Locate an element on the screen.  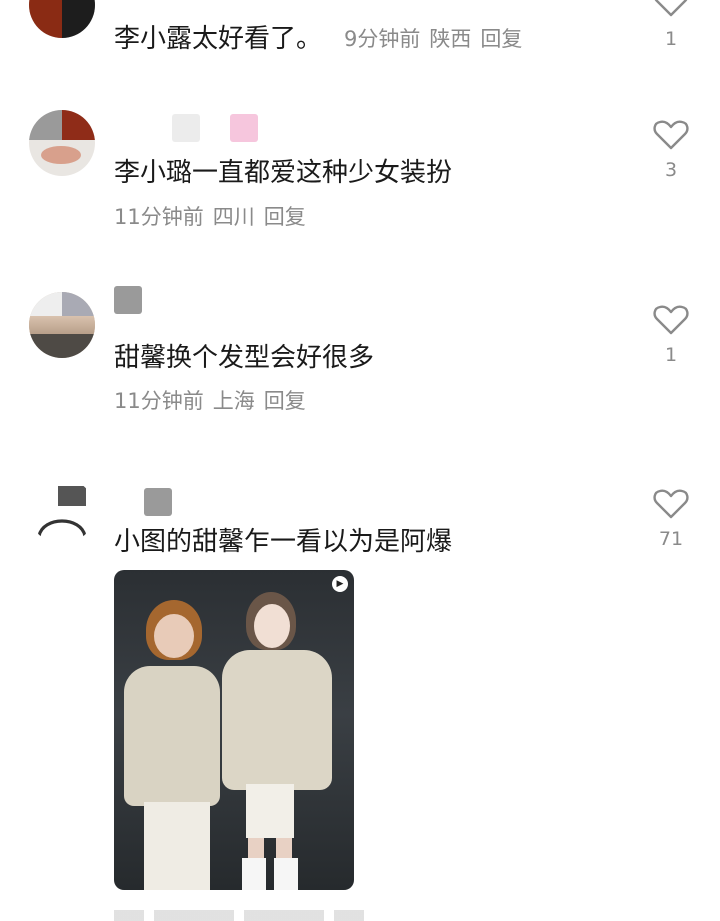
comment-meta: 11分钟前 上海 回复 is located at coordinates (214, 401).